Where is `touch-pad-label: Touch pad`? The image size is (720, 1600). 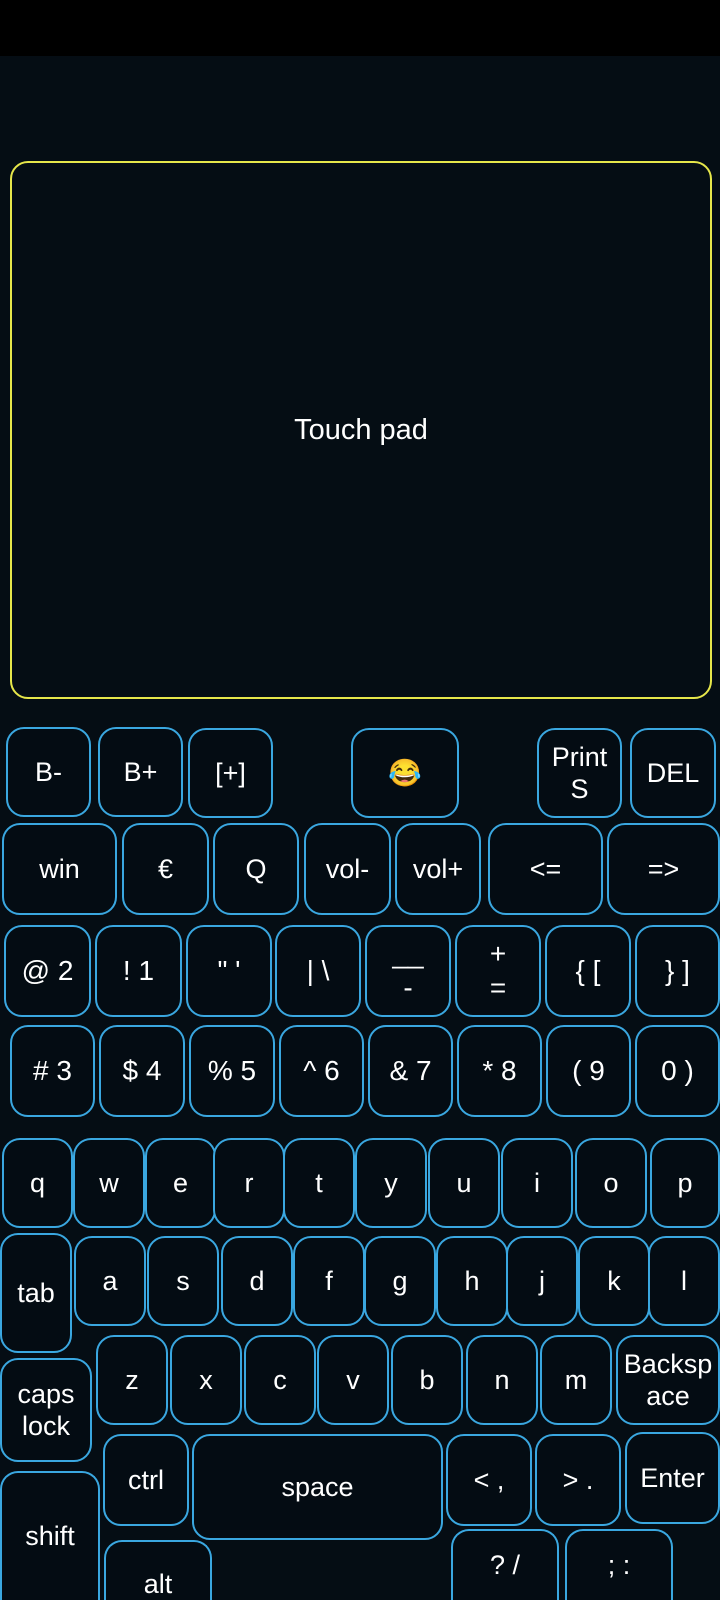
touch-pad-label: Touch pad is located at coordinates (361, 429).